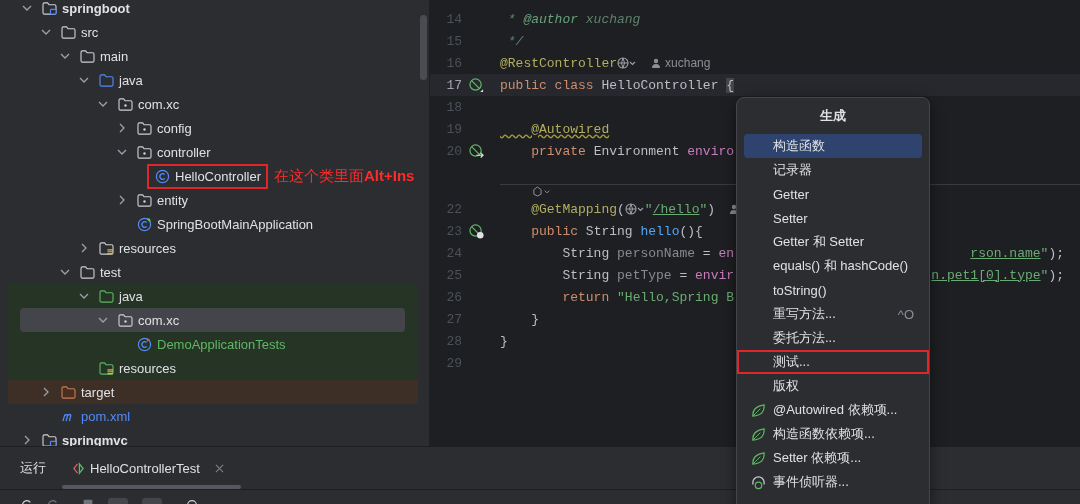 This screenshot has height=504, width=1080. What do you see at coordinates (542, 191) in the screenshot?
I see `inlay-hint-icon` at bounding box center [542, 191].